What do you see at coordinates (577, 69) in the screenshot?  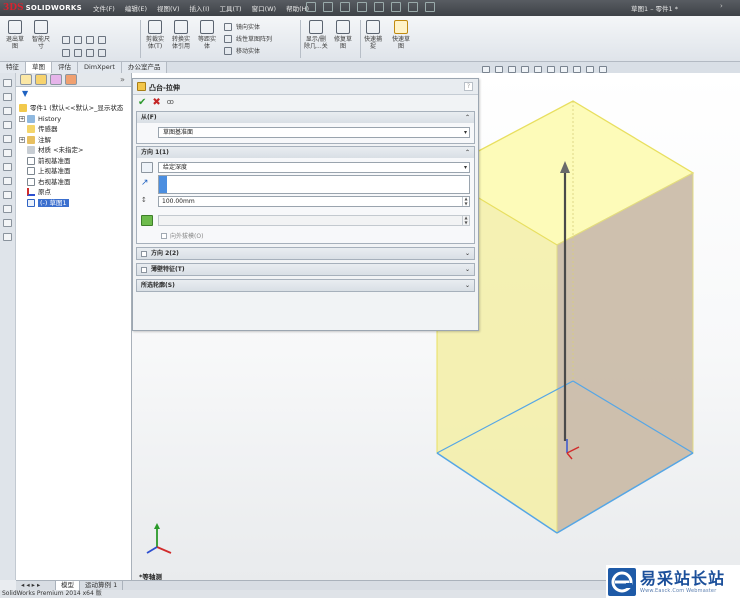 I see `edit-appearance-icon` at bounding box center [577, 69].